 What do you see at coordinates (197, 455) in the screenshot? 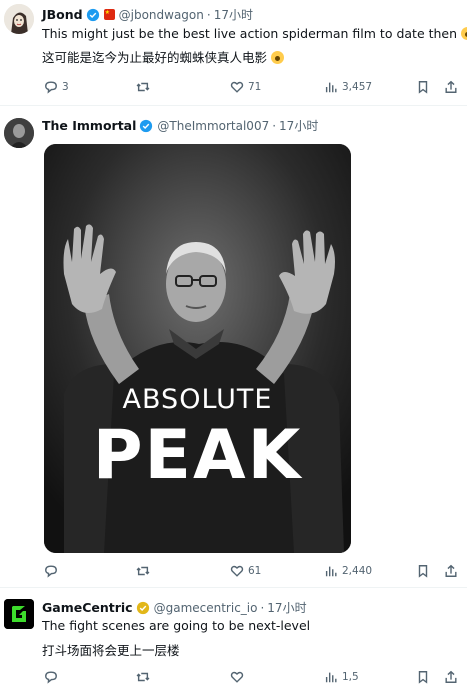
I see `poster-title-line2: PEAK` at bounding box center [197, 455].